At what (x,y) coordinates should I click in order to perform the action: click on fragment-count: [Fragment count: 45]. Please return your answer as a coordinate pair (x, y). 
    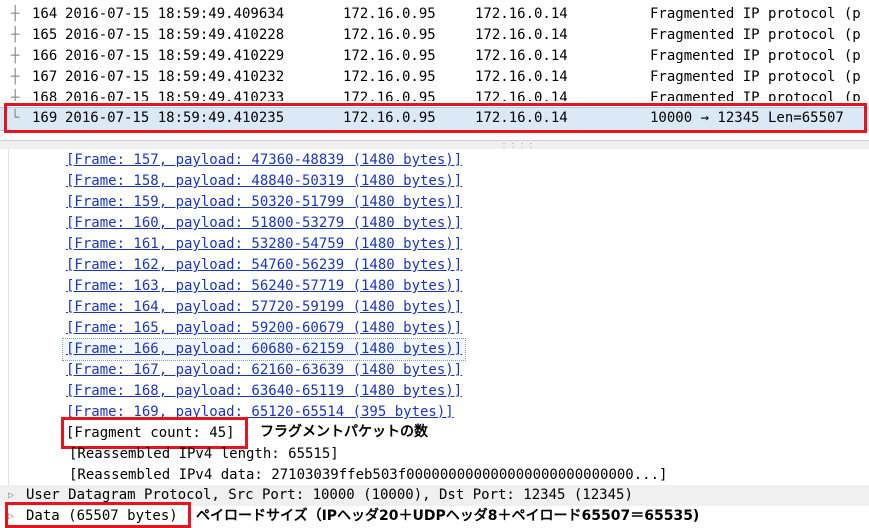
    Looking at the image, I should click on (150, 433).